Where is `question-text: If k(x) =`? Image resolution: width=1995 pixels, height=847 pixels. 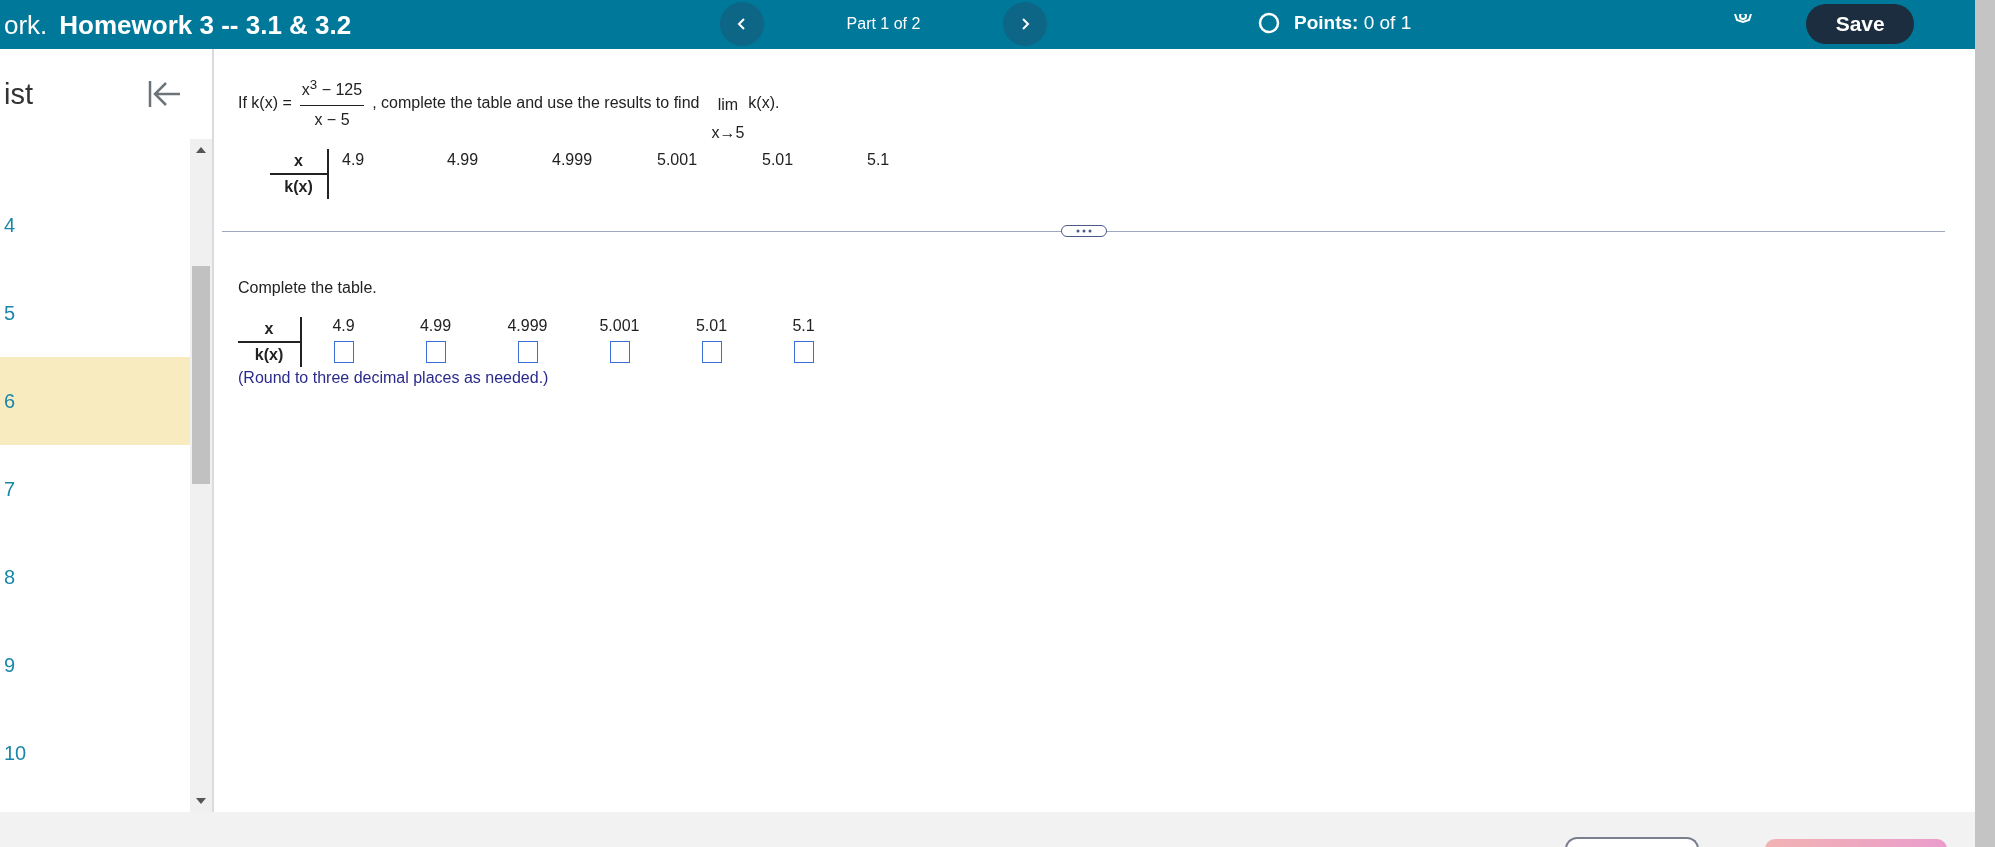
question-text: If k(x) = is located at coordinates (265, 103).